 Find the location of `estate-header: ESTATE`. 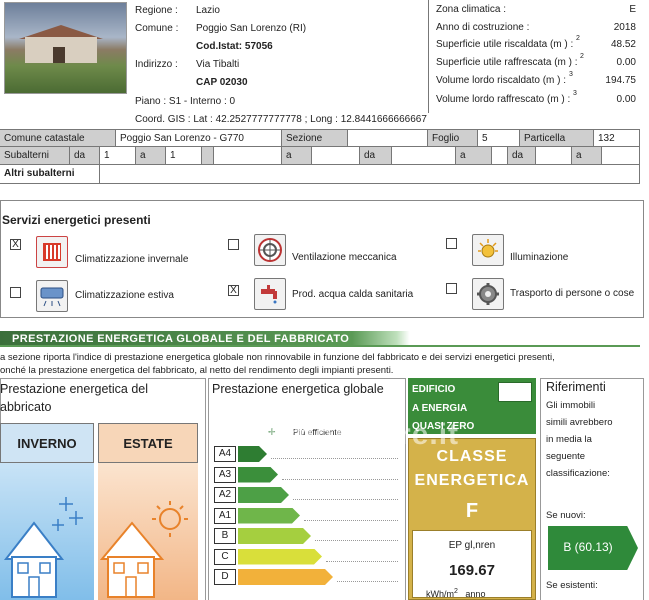

estate-header: ESTATE is located at coordinates (148, 443).